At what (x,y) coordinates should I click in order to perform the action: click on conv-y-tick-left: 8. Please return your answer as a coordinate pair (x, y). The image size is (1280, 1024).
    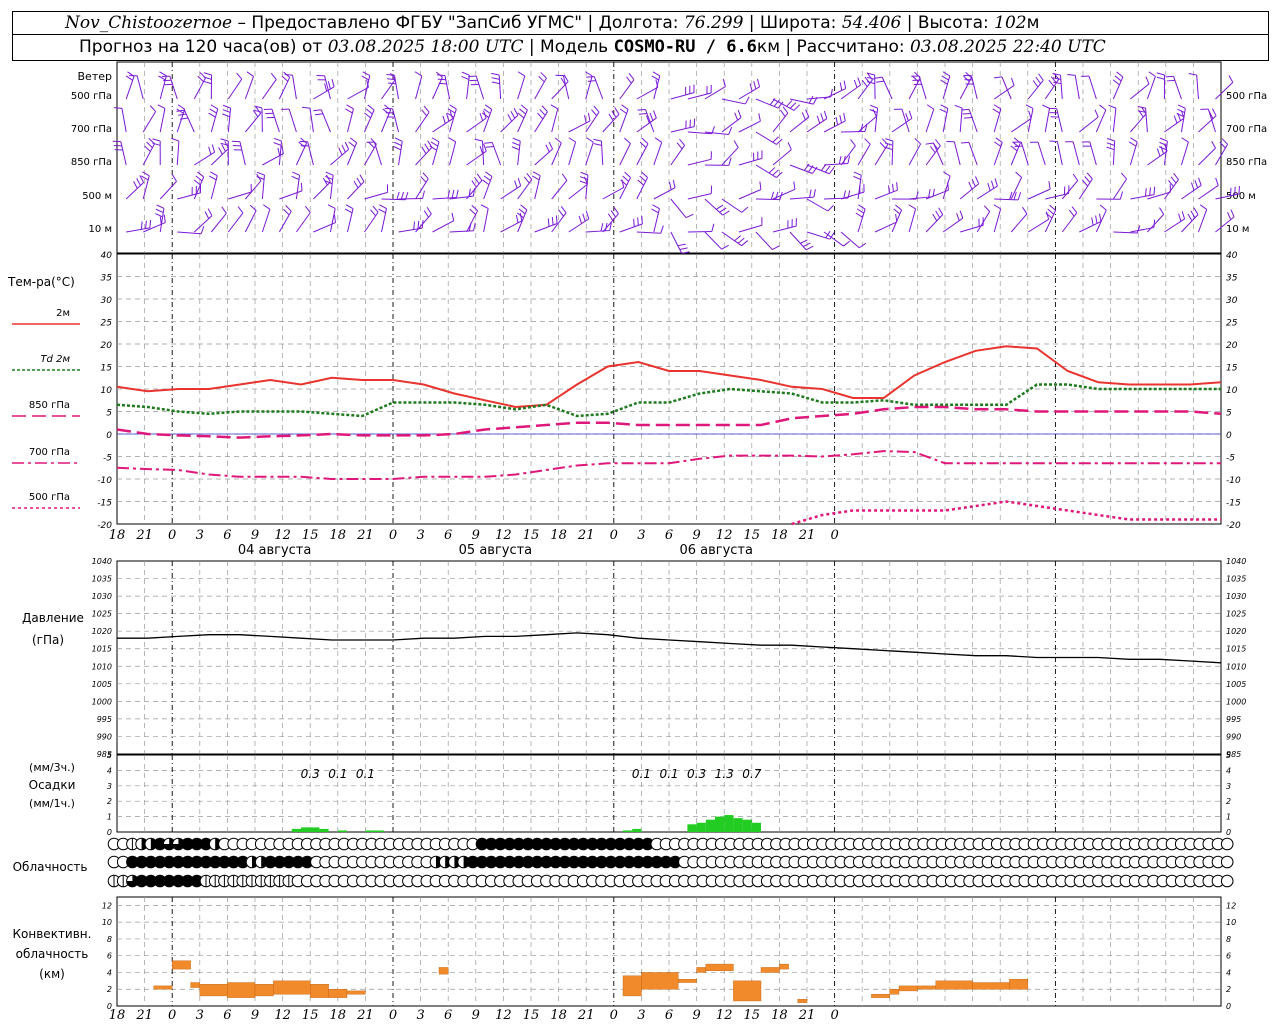
    Looking at the image, I should click on (109, 939).